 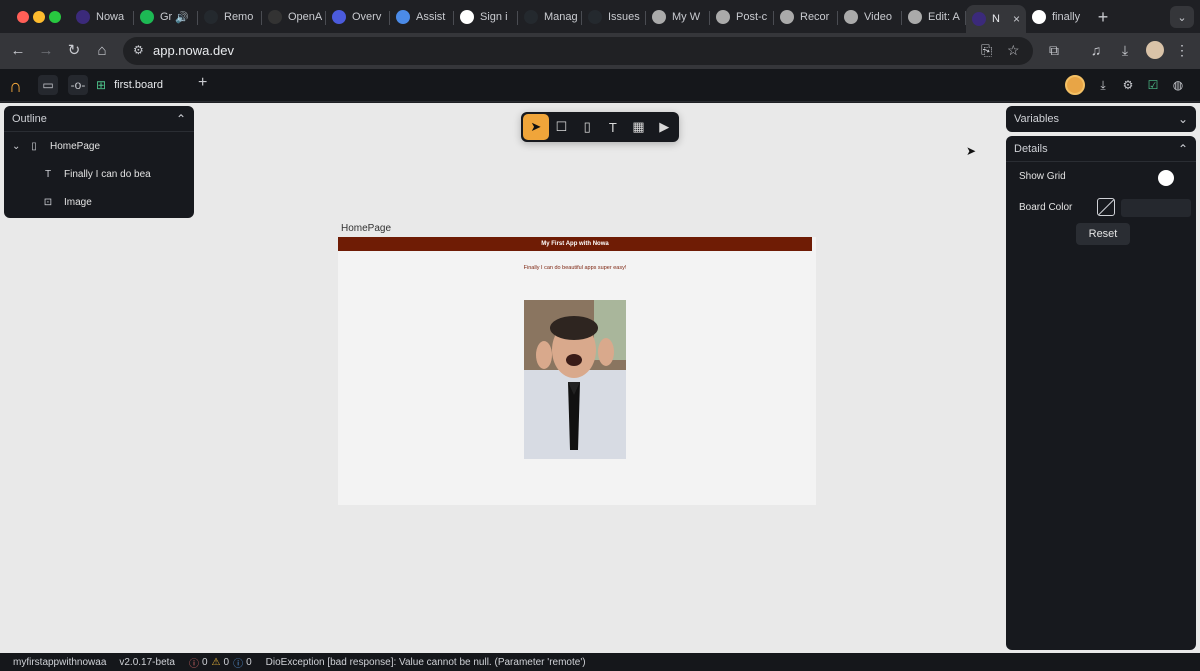 I want to click on browser-tab-label: finally, so click(x=1066, y=17).